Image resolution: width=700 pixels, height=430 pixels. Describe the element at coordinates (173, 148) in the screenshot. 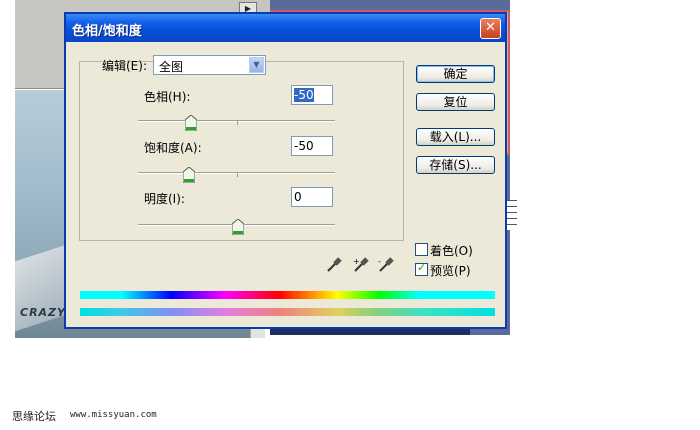

I see `saturation-label: 饱和度(A):` at that location.